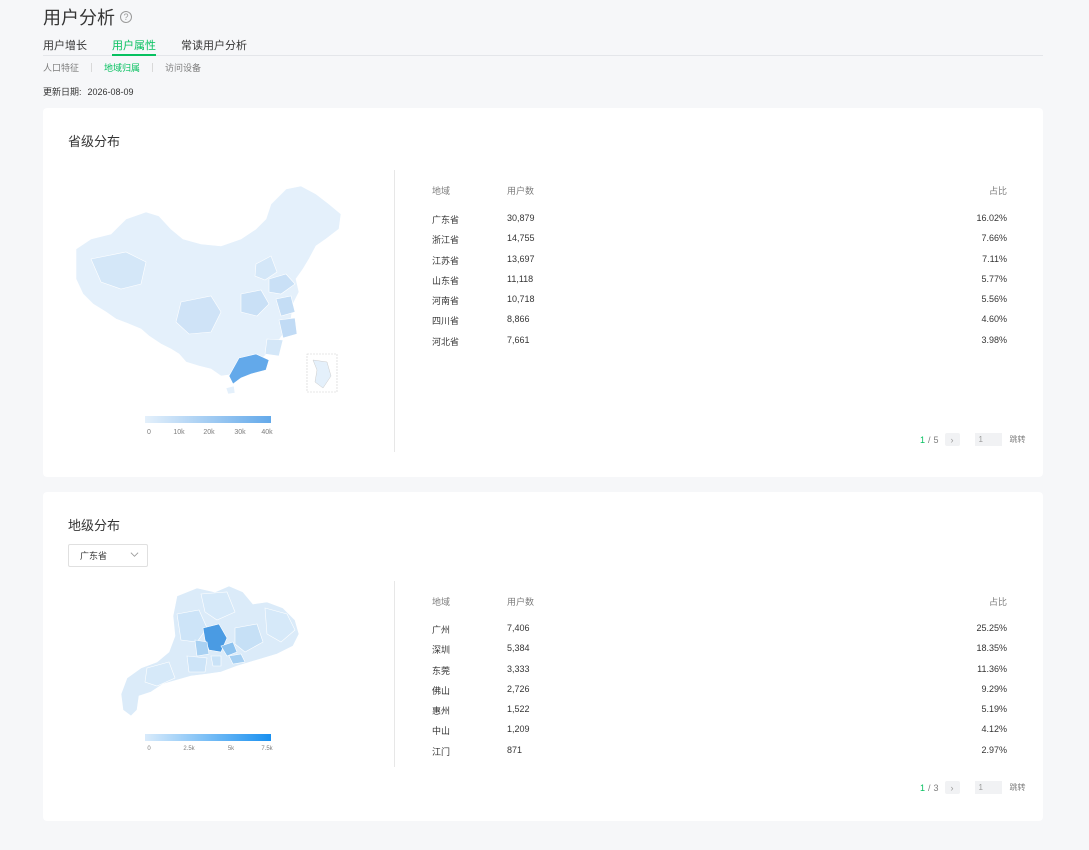  Describe the element at coordinates (719, 243) in the screenshot. I see `table-row: 浙江省 14,755 7.66%` at that location.